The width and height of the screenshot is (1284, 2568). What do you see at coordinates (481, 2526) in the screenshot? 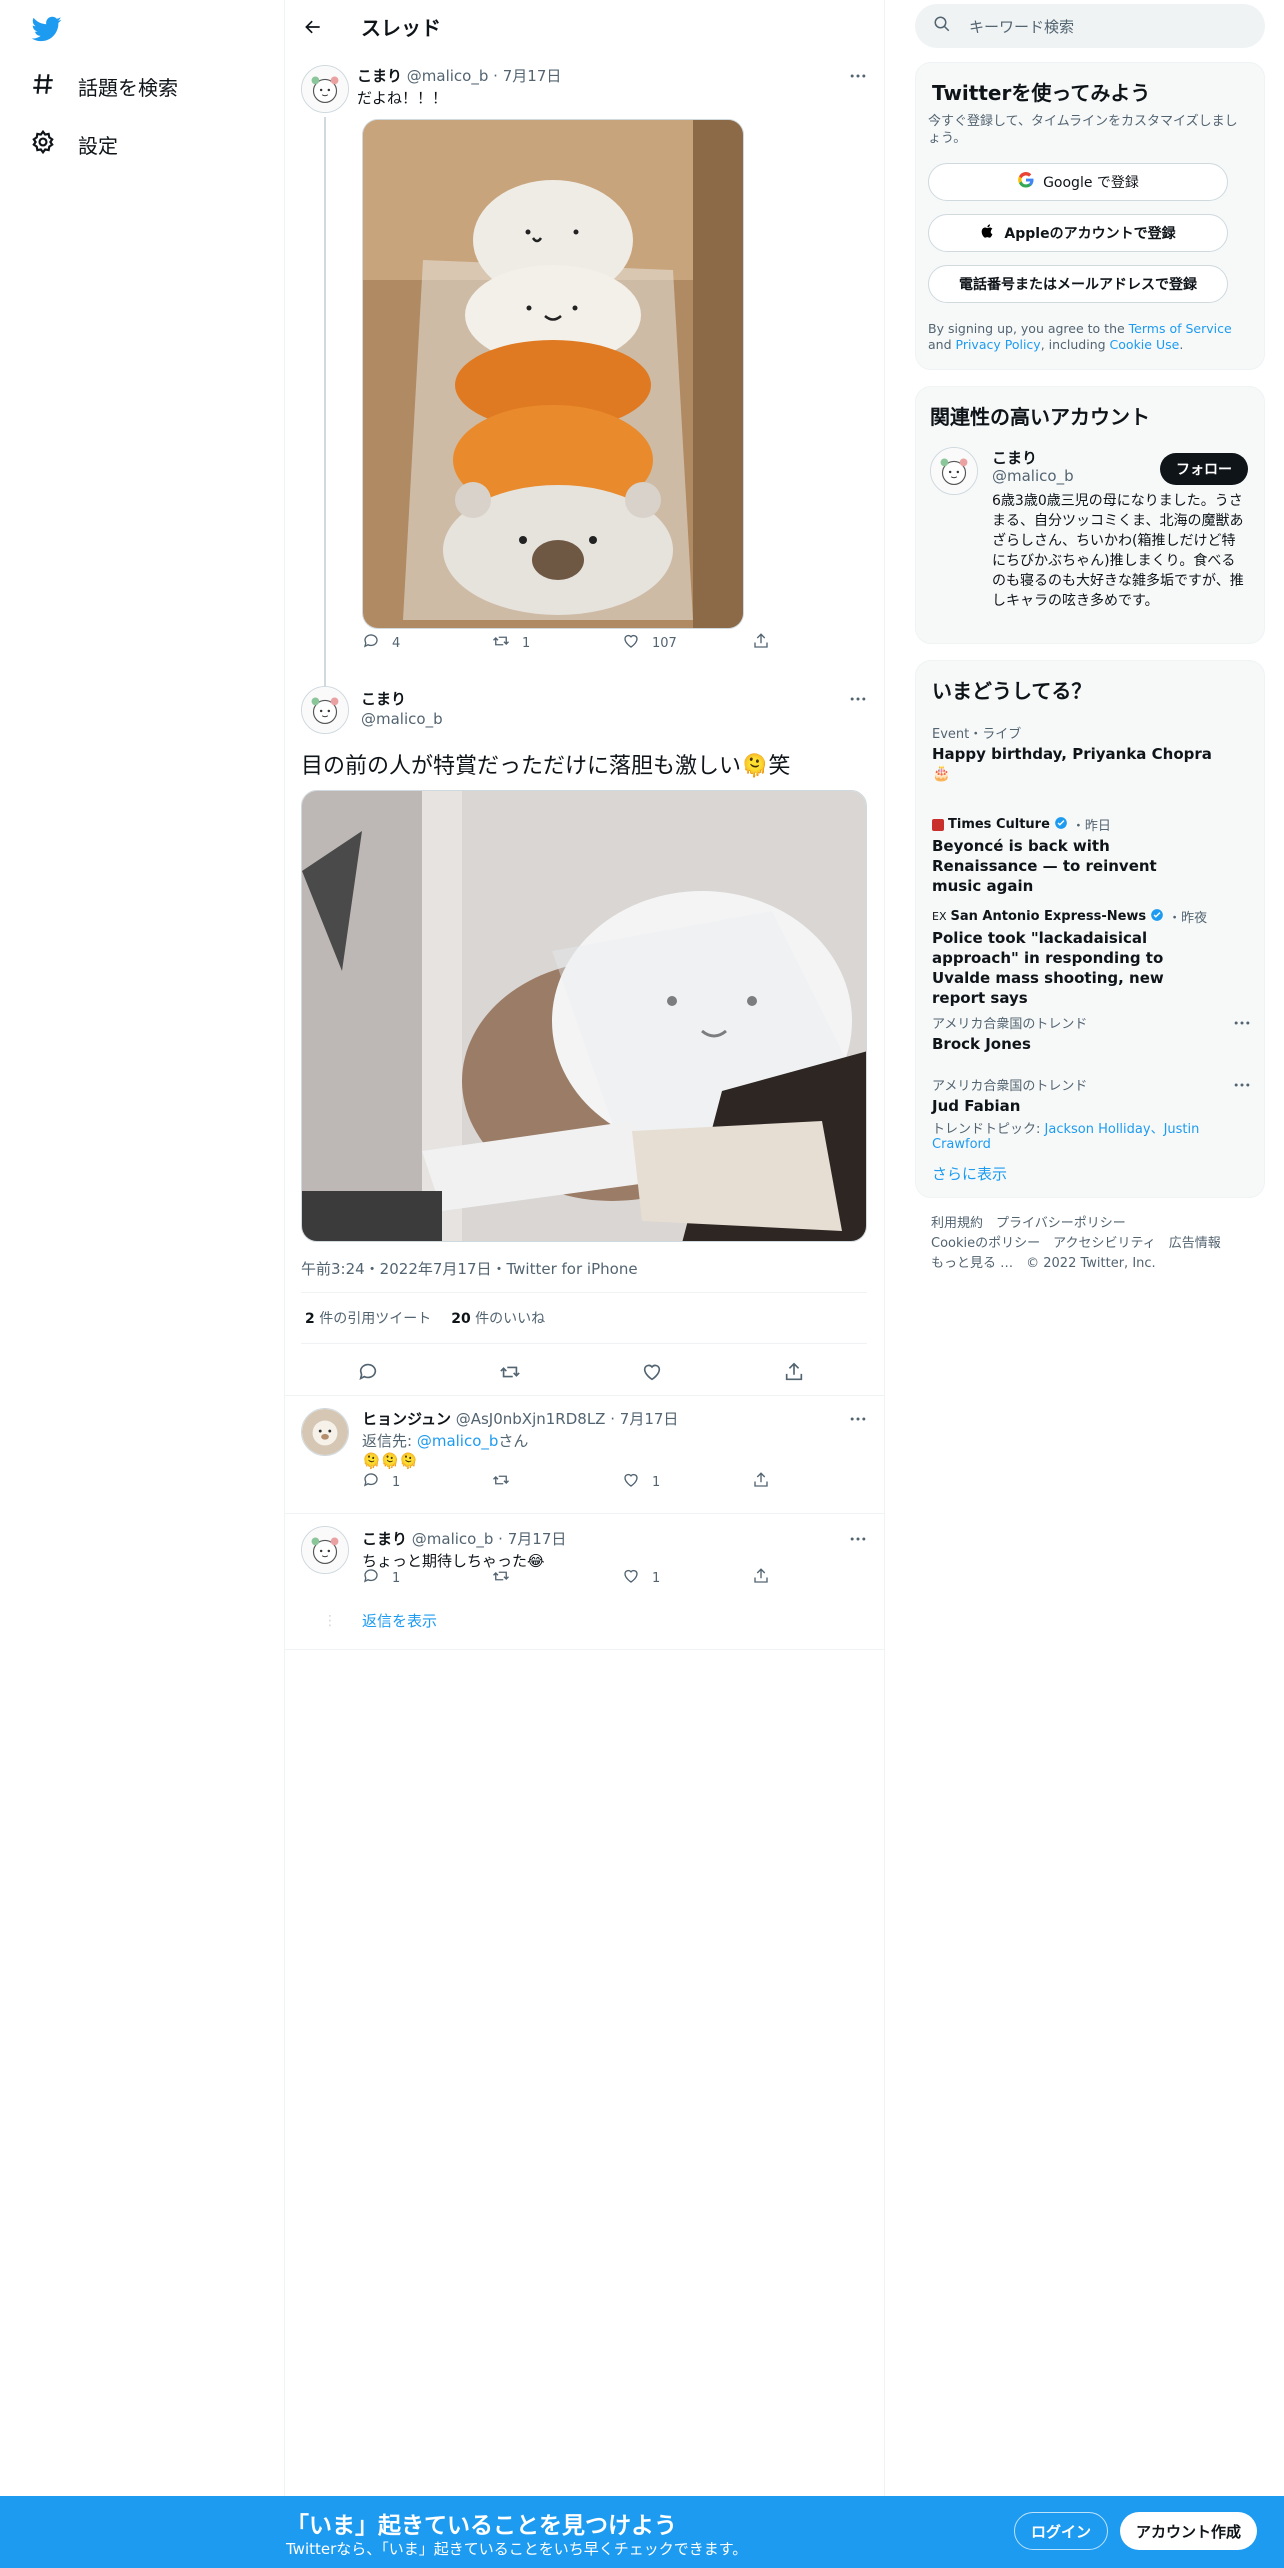
I see `bottom-bar-title: 「いま」起きていることを見つけよう` at bounding box center [481, 2526].